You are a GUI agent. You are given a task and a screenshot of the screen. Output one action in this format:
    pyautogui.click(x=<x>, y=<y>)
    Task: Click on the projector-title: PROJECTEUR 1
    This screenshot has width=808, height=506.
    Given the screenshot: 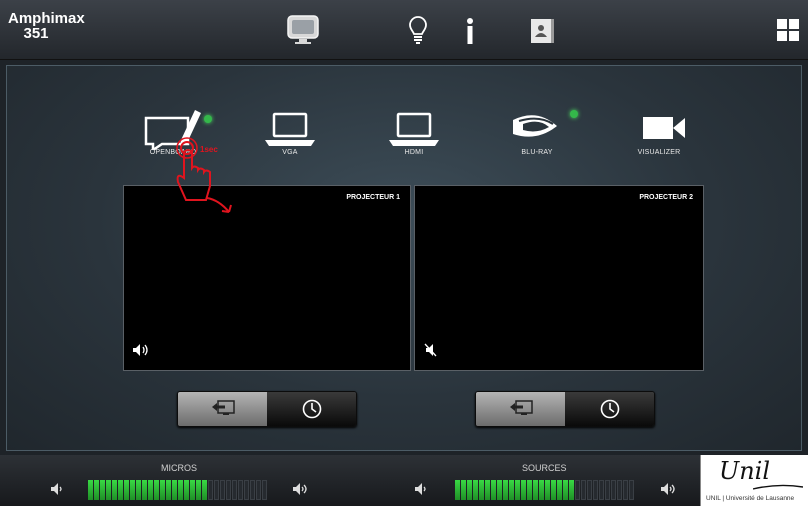 What is the action you would take?
    pyautogui.click(x=373, y=197)
    